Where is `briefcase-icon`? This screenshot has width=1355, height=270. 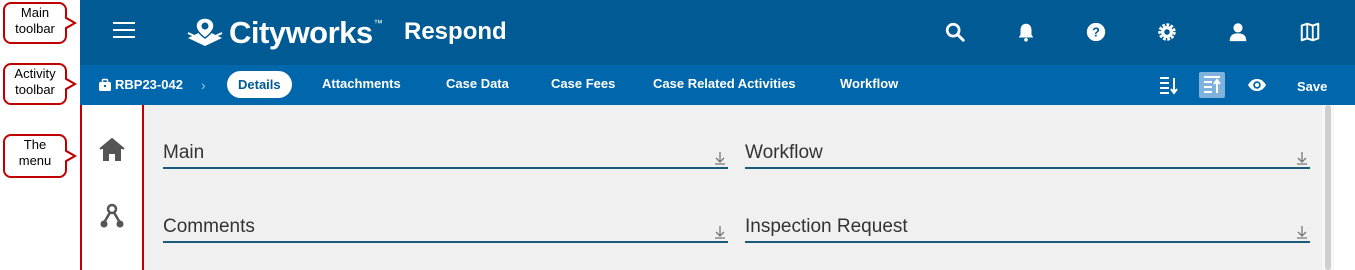 briefcase-icon is located at coordinates (105, 84).